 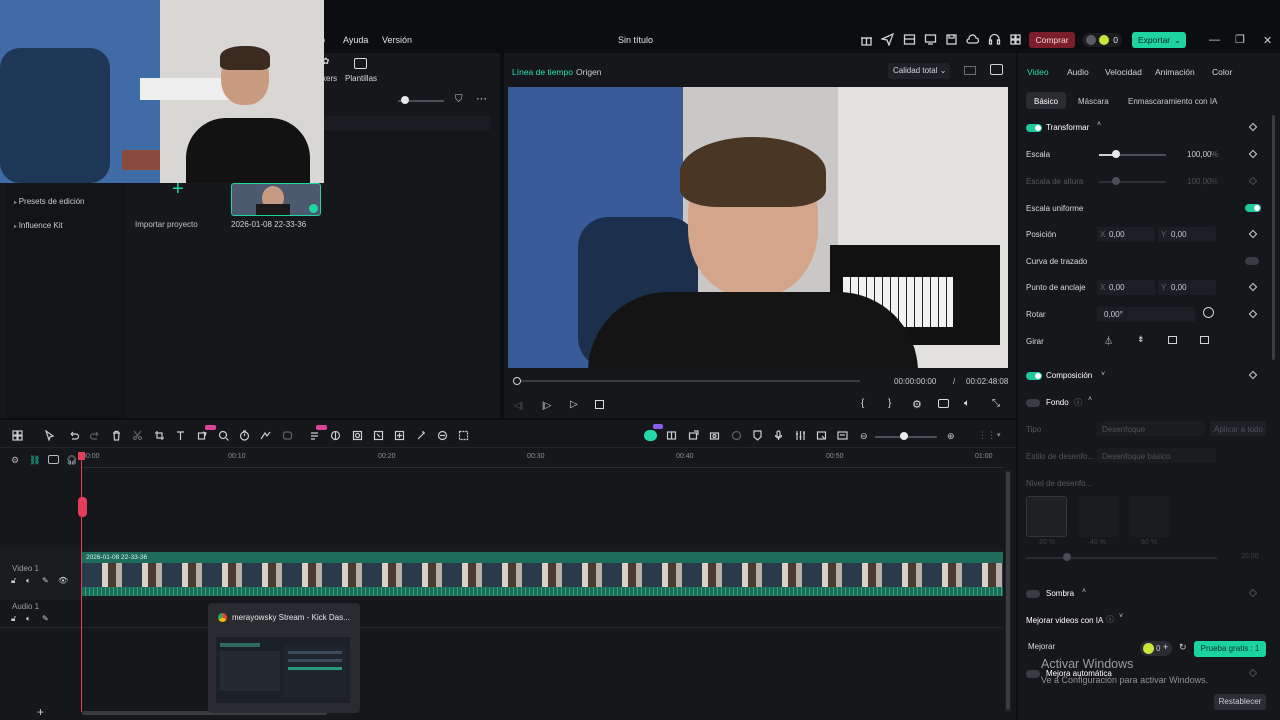 I want to click on menu-ayuda: Ayuda, so click(x=355, y=40).